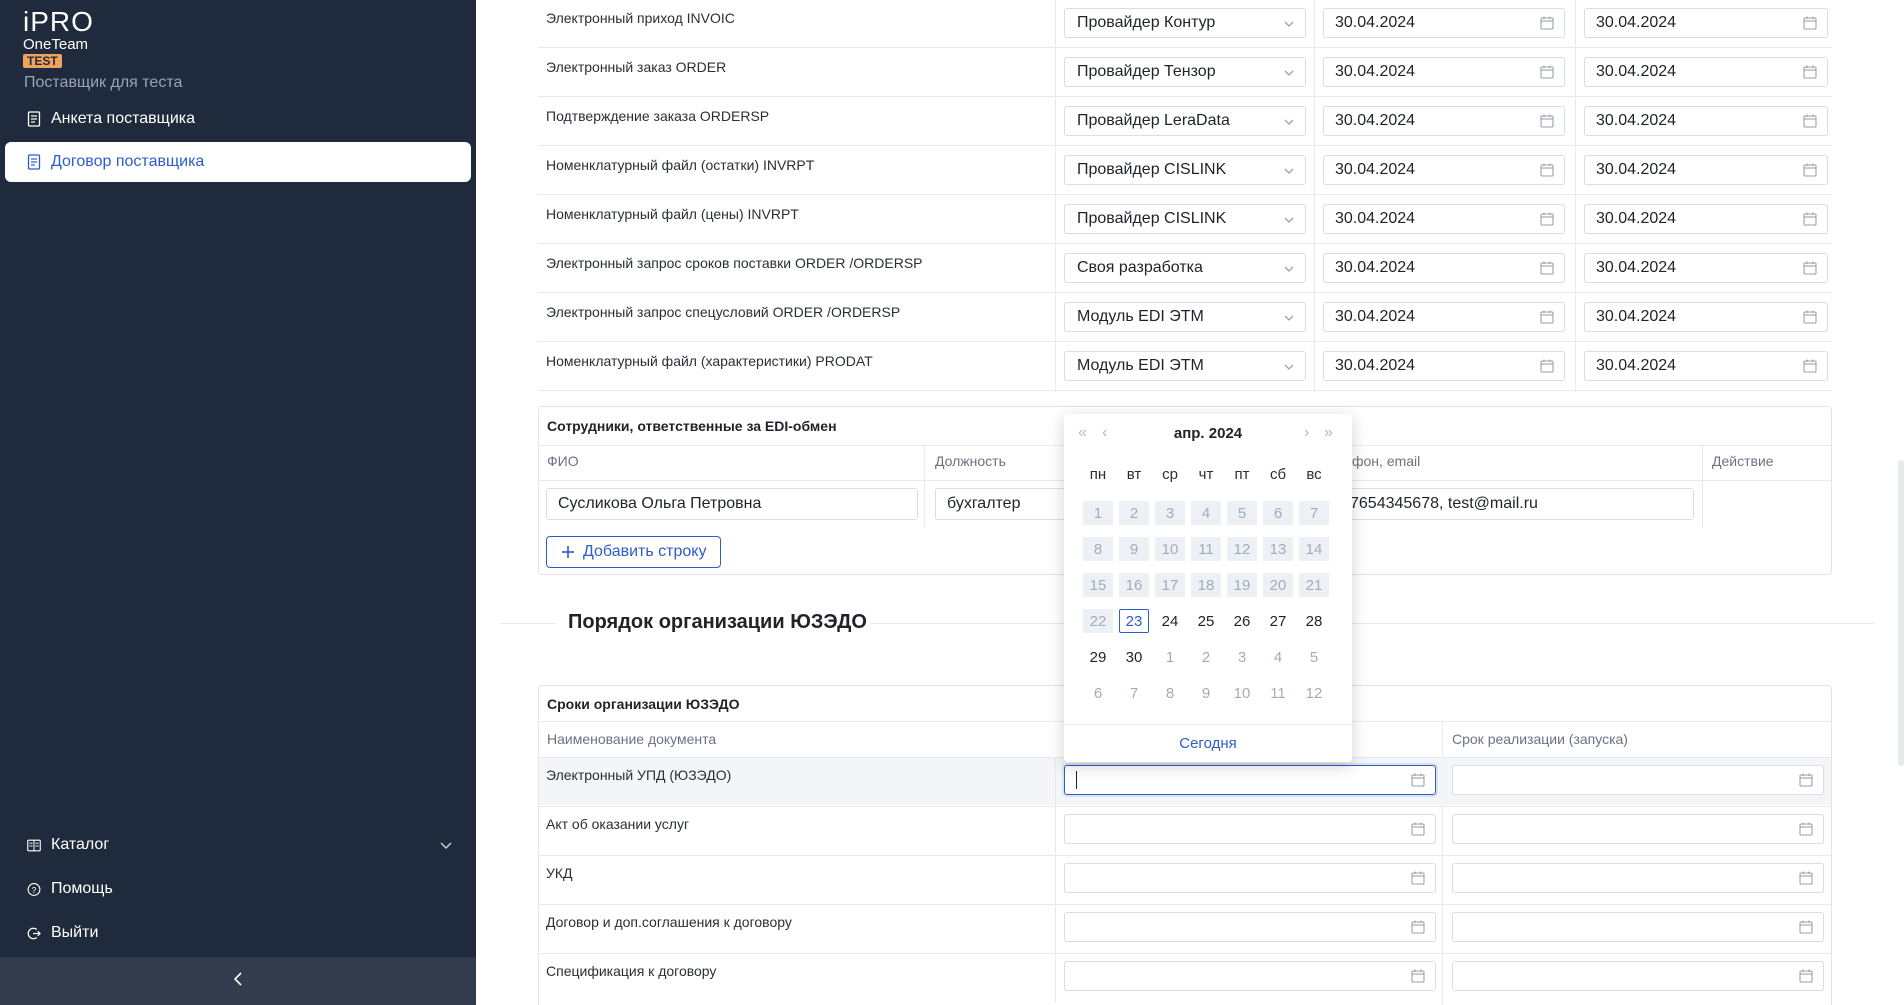  What do you see at coordinates (1208, 743) in the screenshot?
I see `today-button: Сегодня` at bounding box center [1208, 743].